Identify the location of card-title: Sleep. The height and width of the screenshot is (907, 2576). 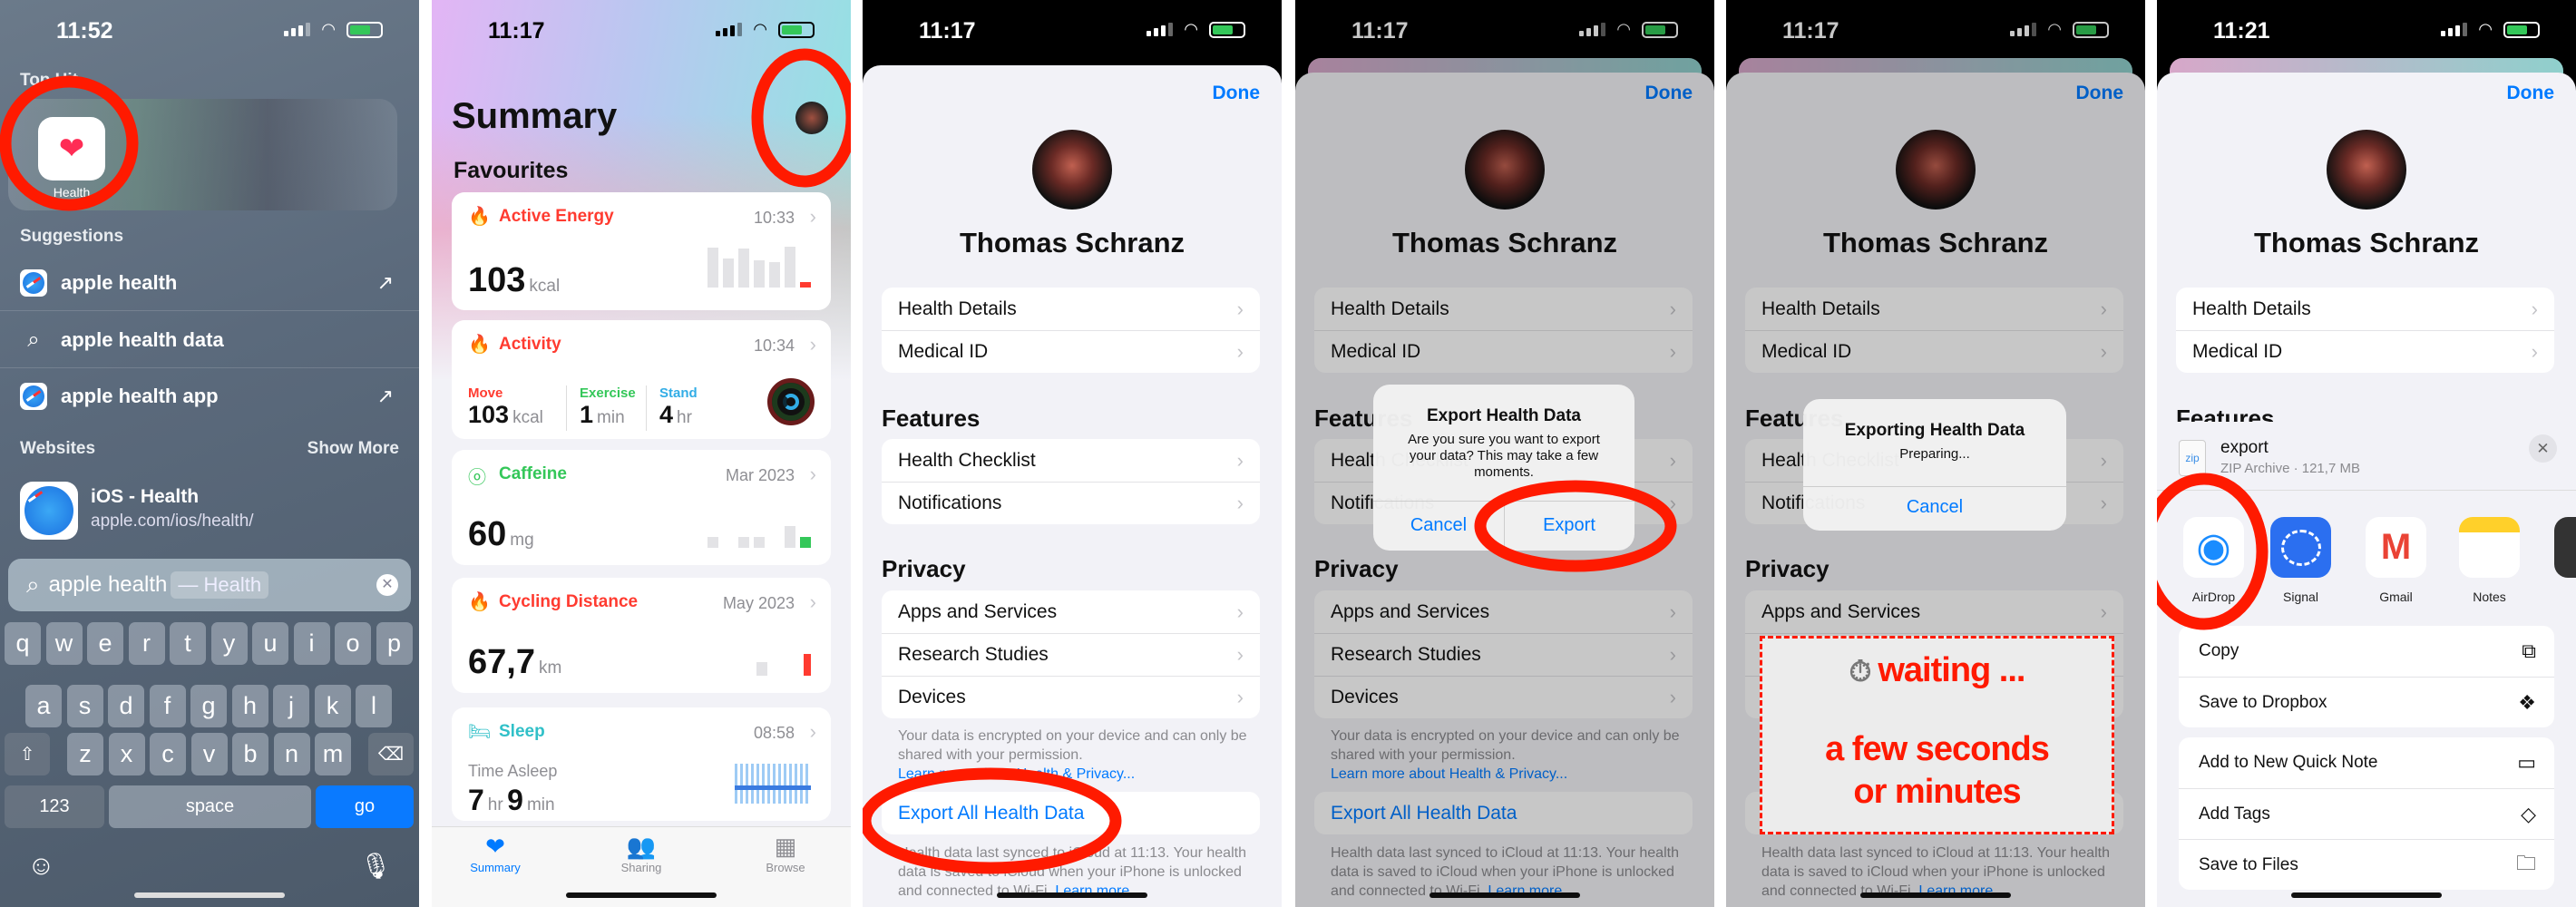
(522, 732).